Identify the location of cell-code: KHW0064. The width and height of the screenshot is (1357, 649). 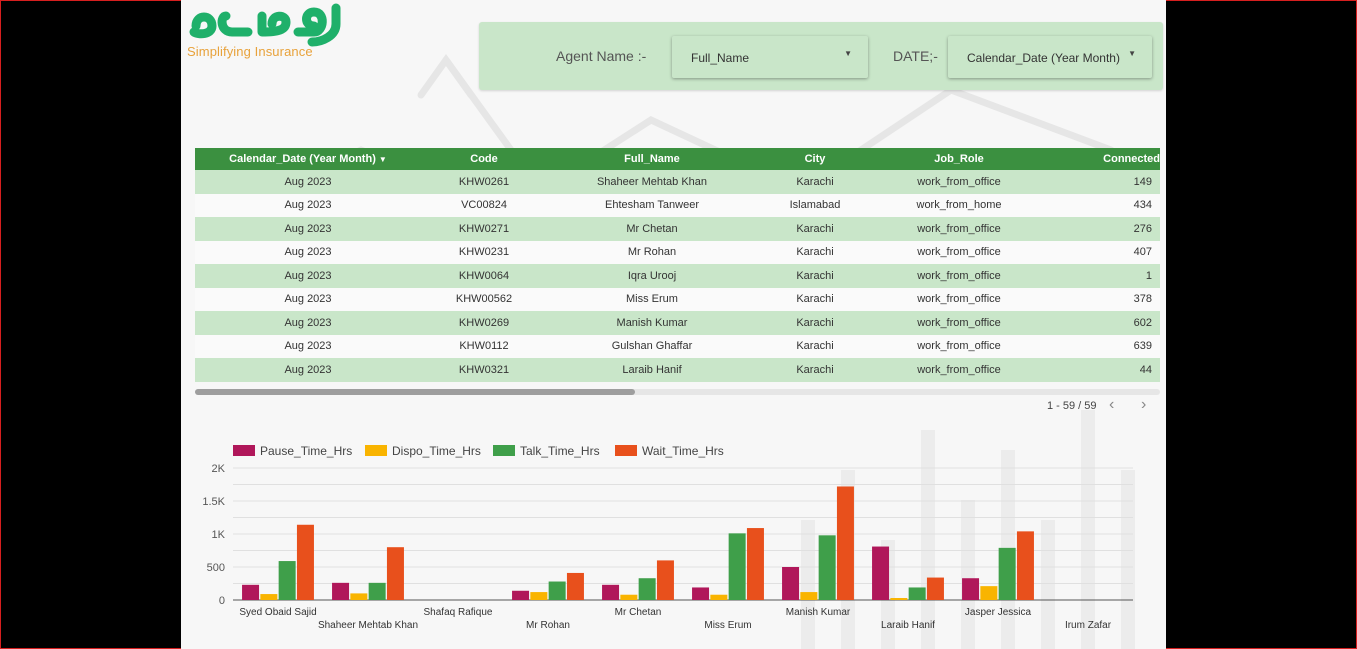
(484, 276).